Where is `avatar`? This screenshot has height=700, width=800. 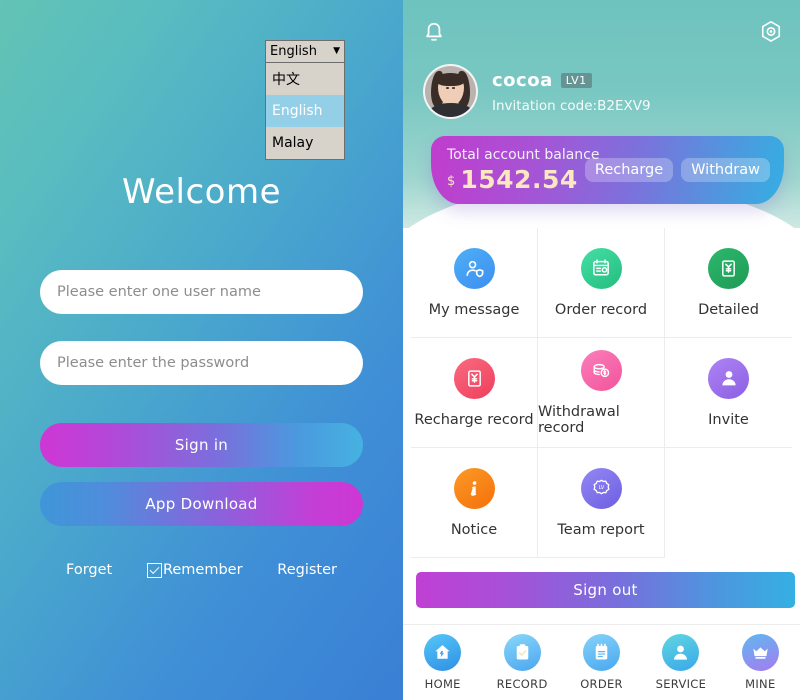 avatar is located at coordinates (450, 91).